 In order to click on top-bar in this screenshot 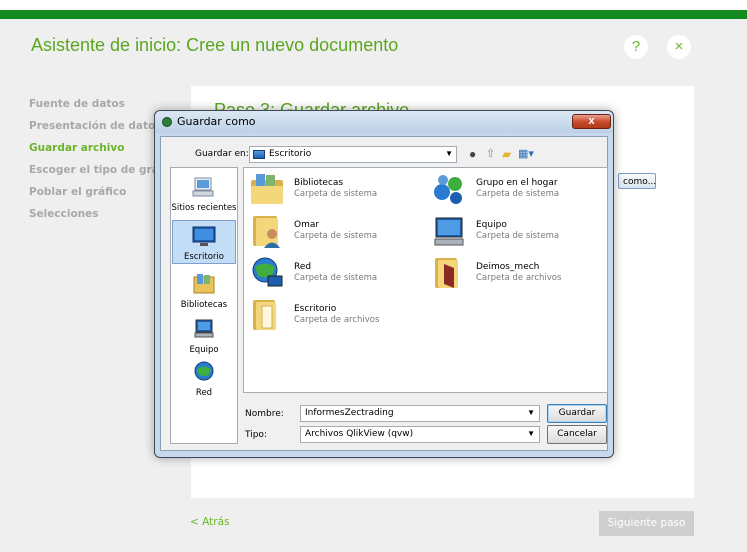, I will do `click(373, 9)`.